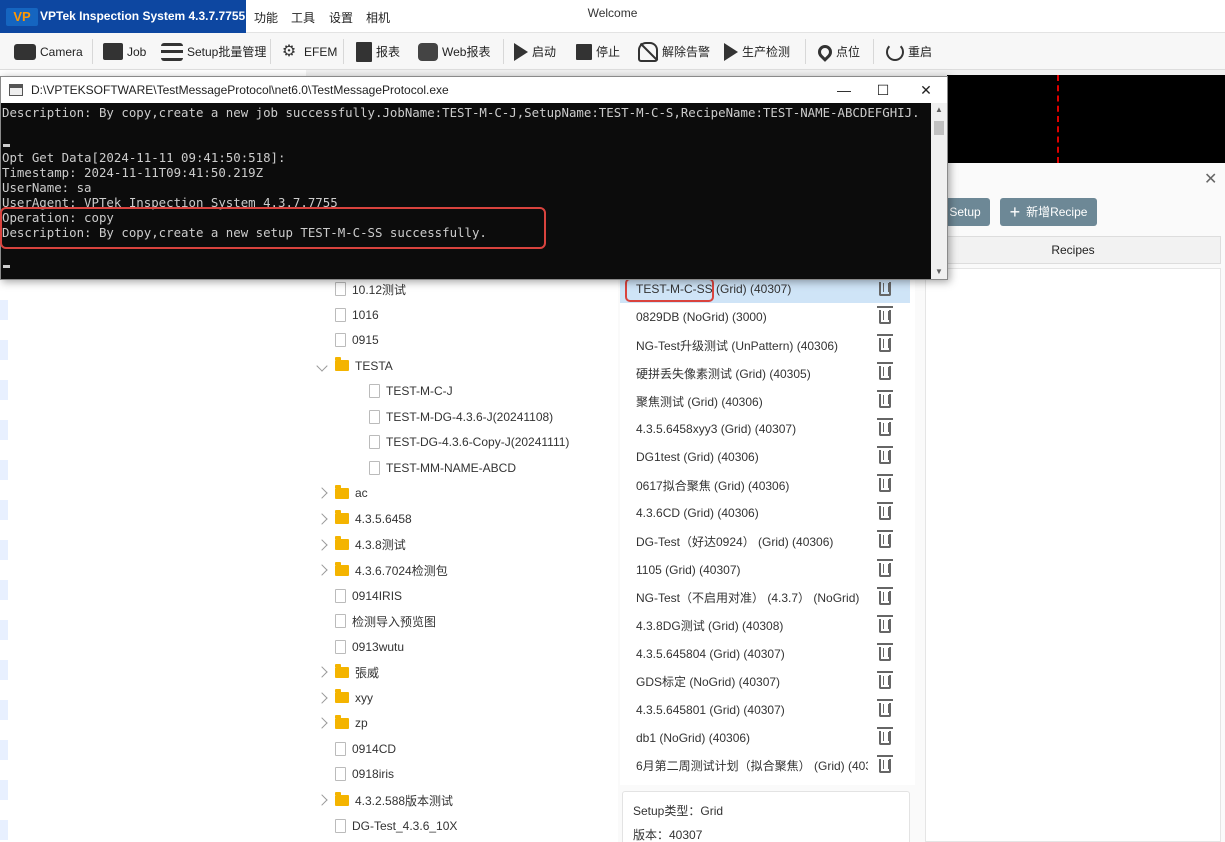 This screenshot has width=1225, height=842. Describe the element at coordinates (378, 17) in the screenshot. I see `menu-camera: 相机` at that location.